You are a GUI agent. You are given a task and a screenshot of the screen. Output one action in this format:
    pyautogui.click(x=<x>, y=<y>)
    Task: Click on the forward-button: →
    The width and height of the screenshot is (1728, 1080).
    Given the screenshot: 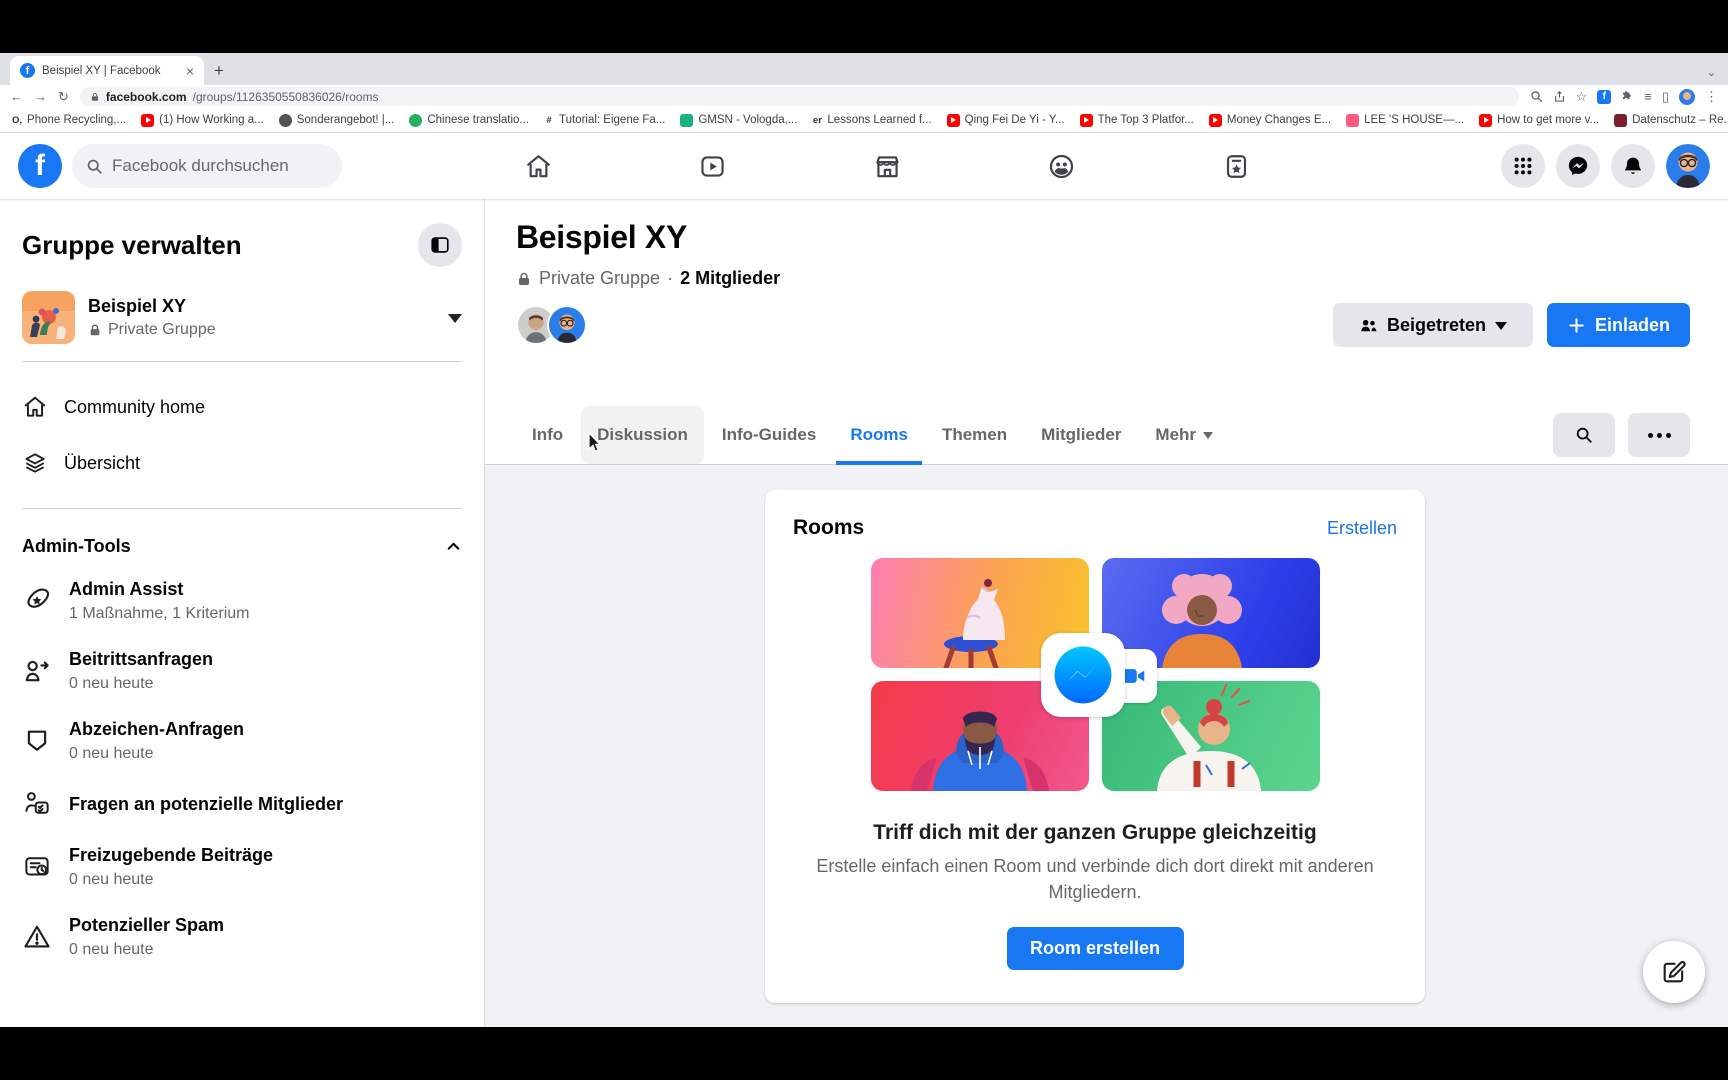 What is the action you would take?
    pyautogui.click(x=40, y=96)
    